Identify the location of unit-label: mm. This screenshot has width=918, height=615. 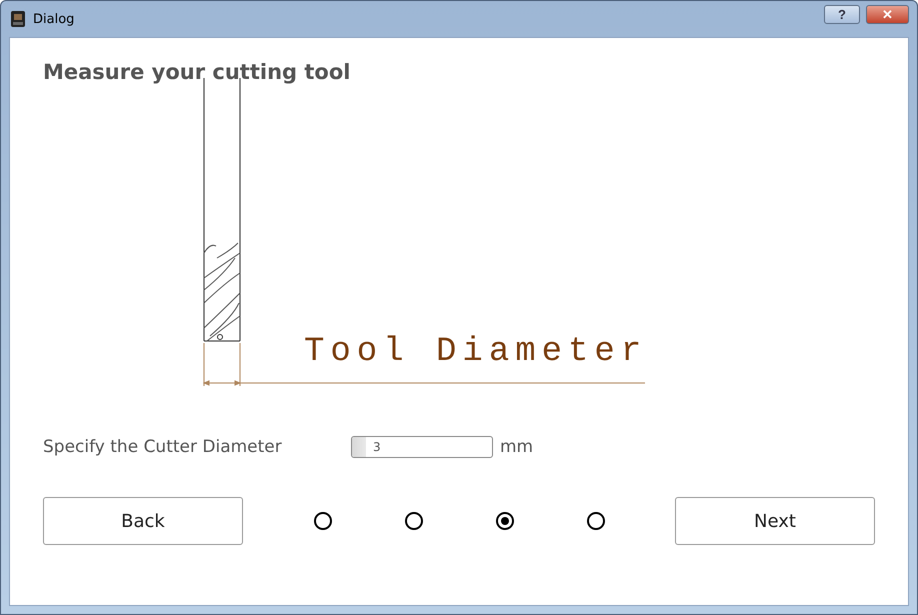
(517, 447).